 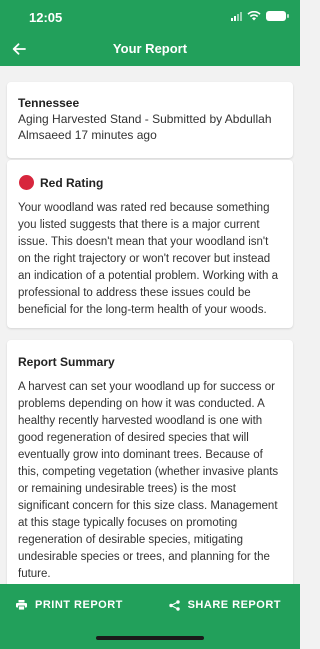 I want to click on print-report-button: PRINT REPORT, so click(x=69, y=605).